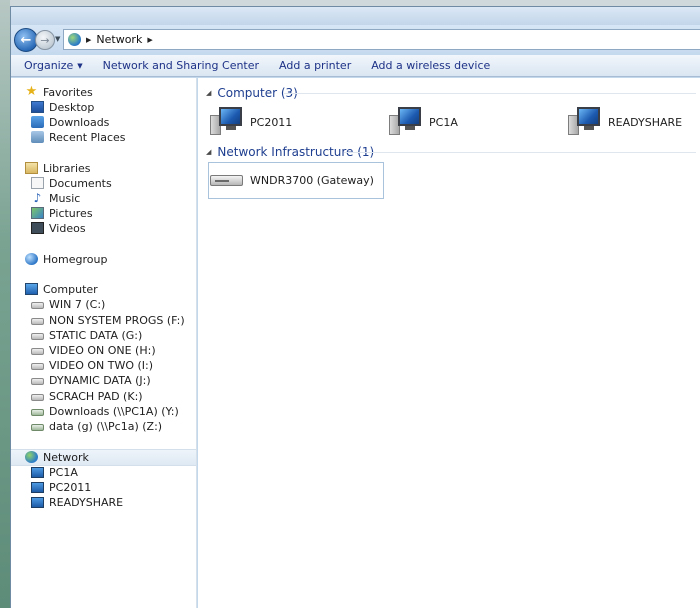 This screenshot has height=608, width=700. I want to click on router-icon, so click(227, 180).